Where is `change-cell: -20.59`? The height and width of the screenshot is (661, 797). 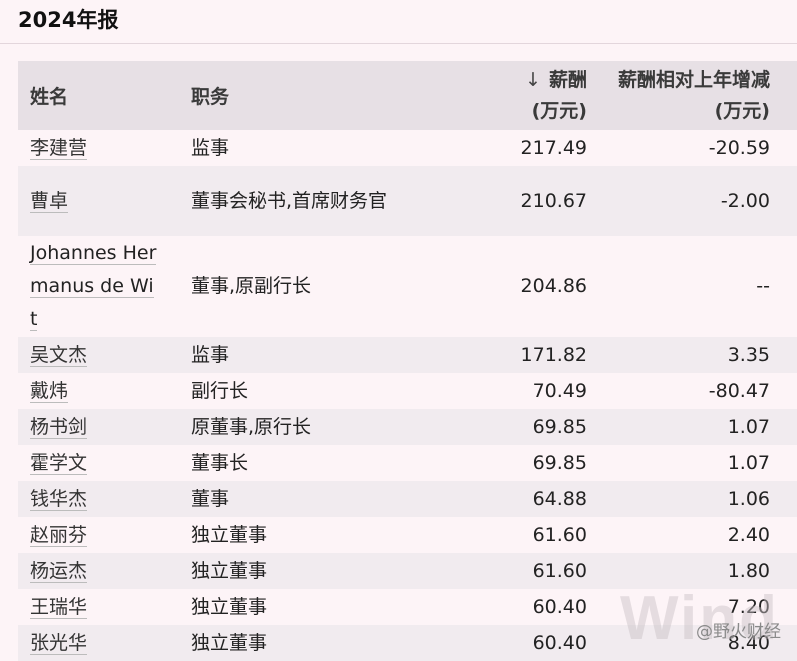
change-cell: -20.59 is located at coordinates (739, 147).